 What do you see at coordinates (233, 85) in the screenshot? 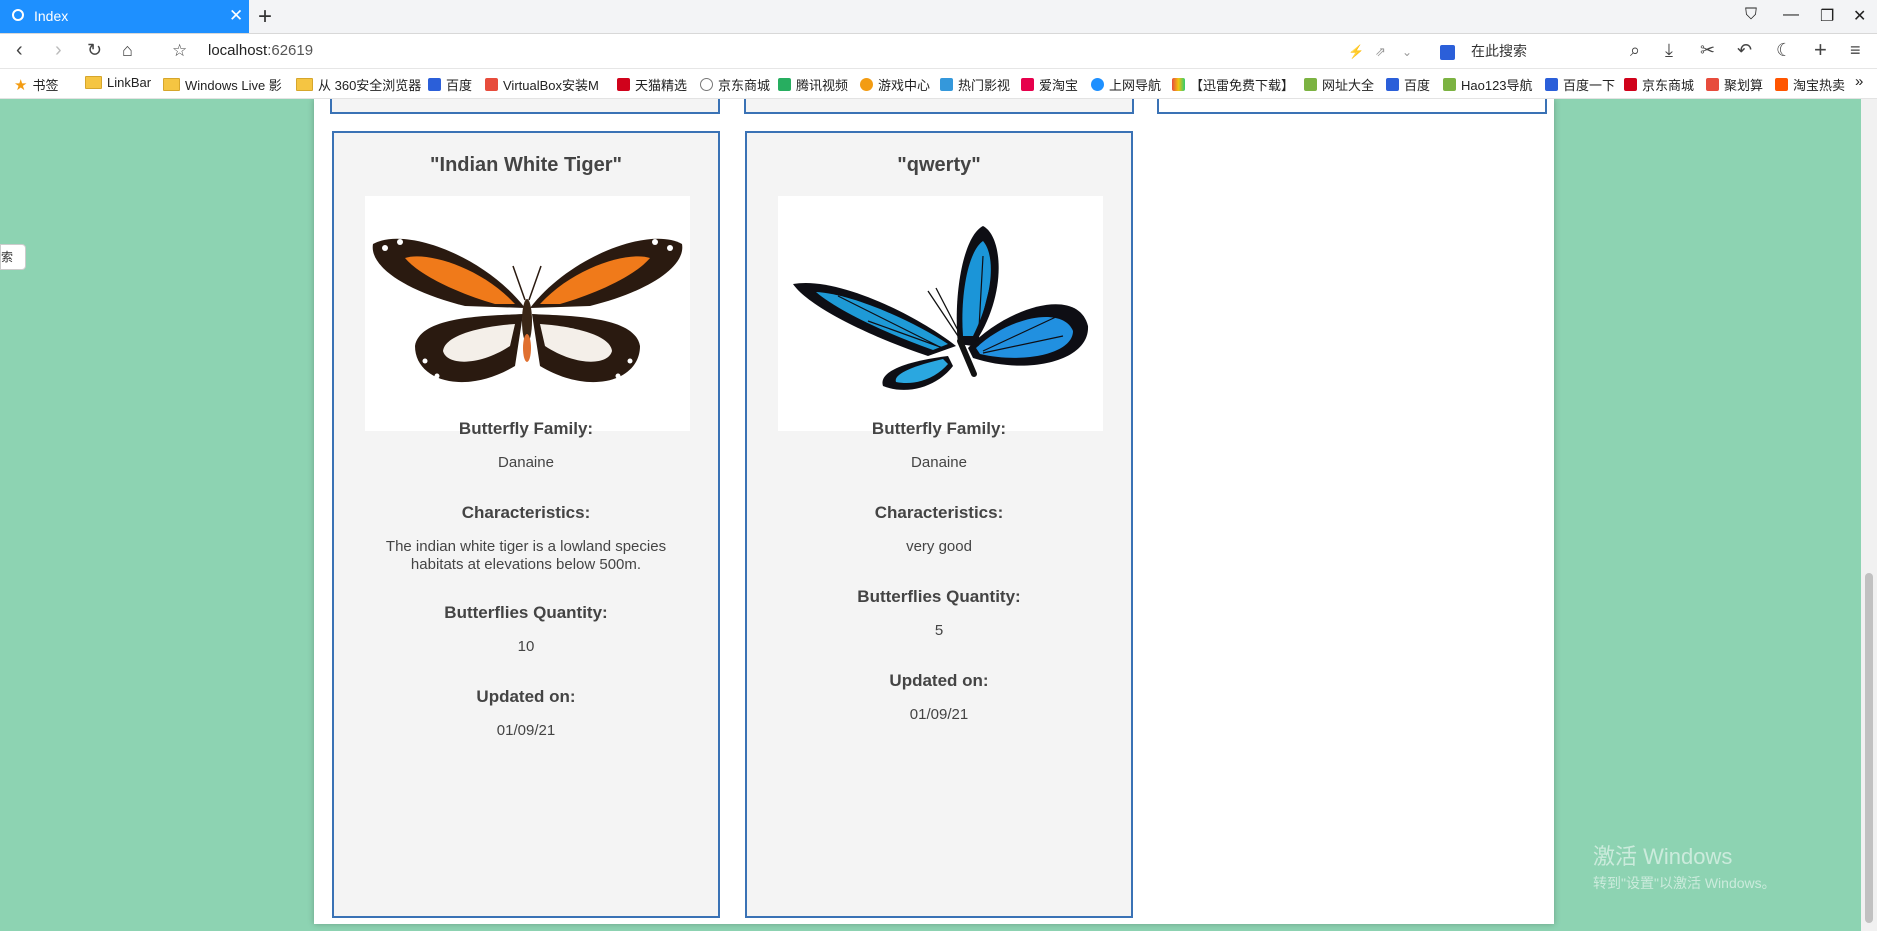
I see `bookmark-label: Windows Live 影` at bounding box center [233, 85].